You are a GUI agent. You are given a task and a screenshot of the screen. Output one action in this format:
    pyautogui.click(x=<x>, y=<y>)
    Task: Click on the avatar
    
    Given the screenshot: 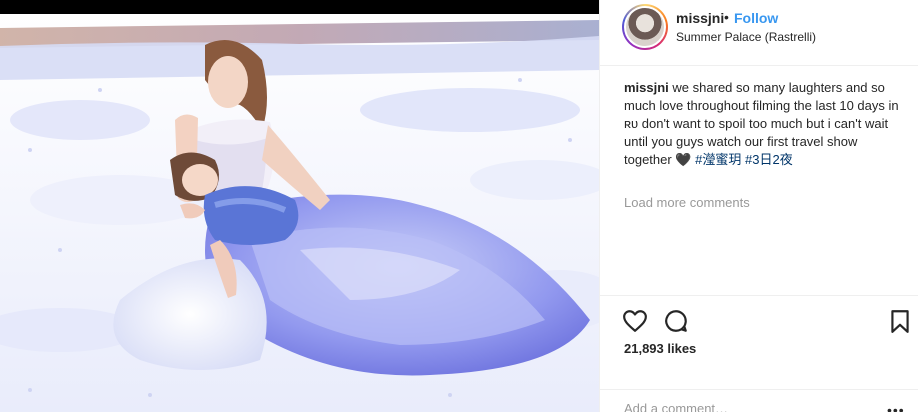 What is the action you would take?
    pyautogui.click(x=645, y=27)
    